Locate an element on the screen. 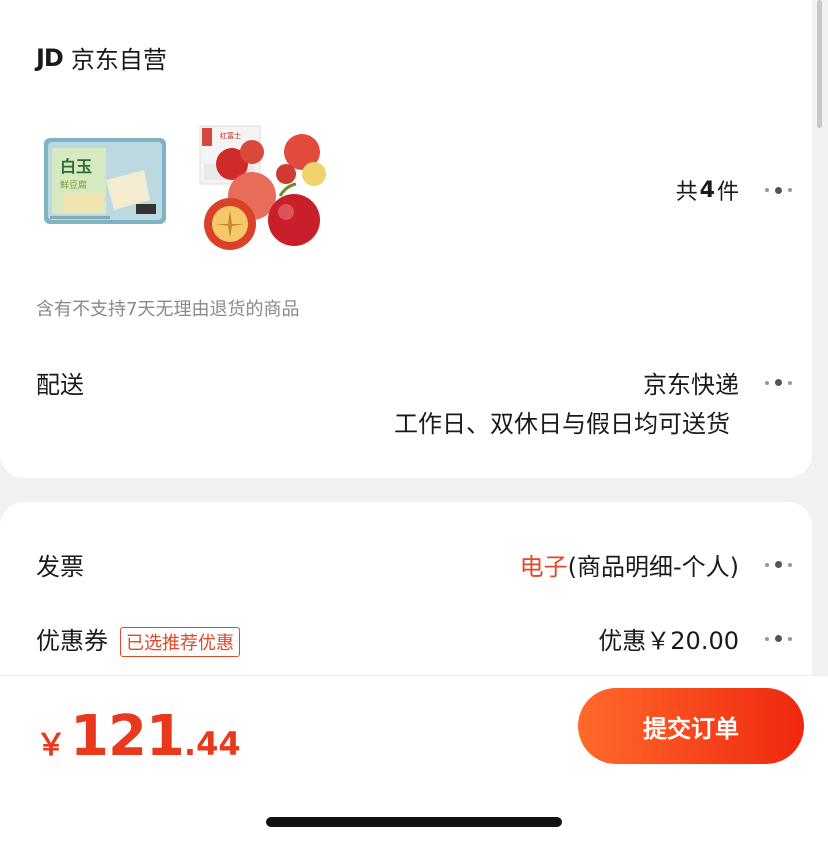 The height and width of the screenshot is (843, 828). delivery-selector: 京东快递 is located at coordinates (717, 382).